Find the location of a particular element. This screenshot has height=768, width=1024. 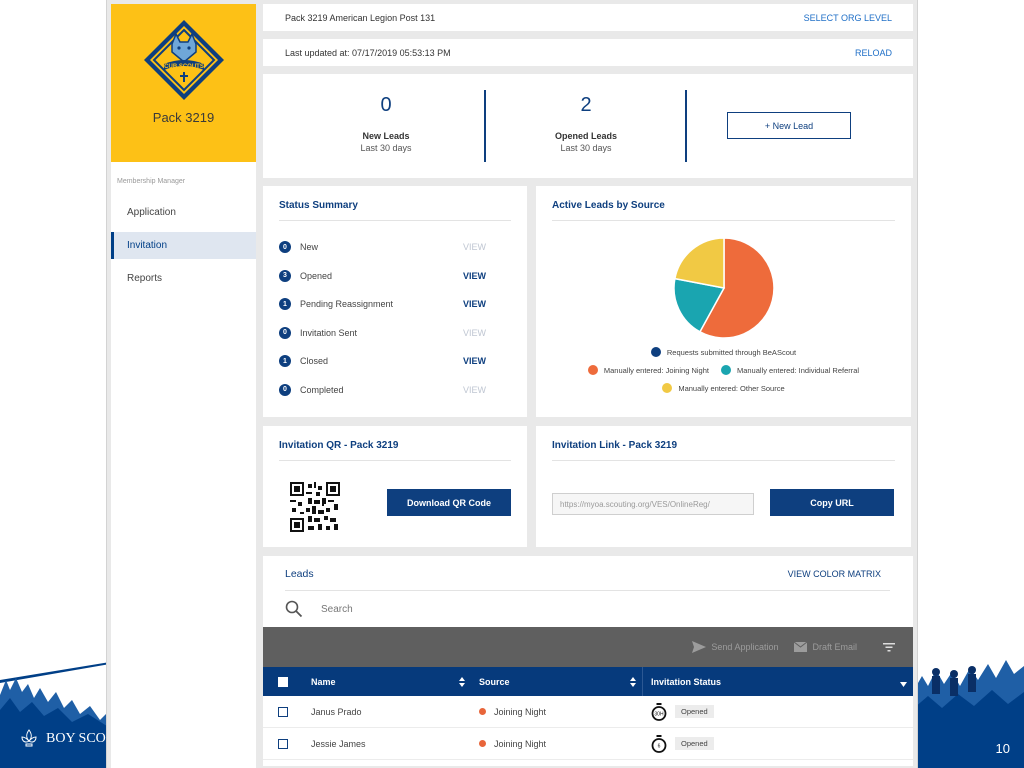

status-label: Pending Reassignment is located at coordinates (347, 304).